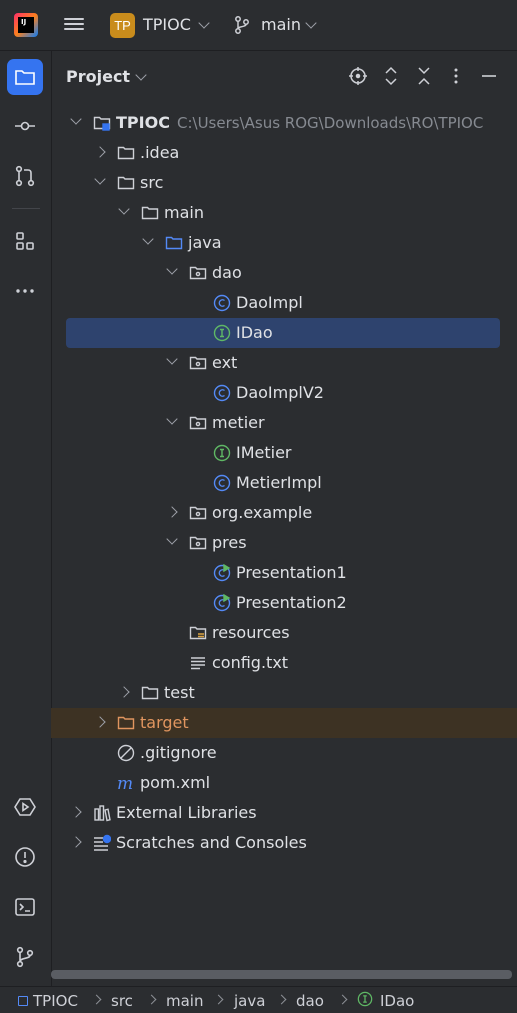 The width and height of the screenshot is (517, 1013). Describe the element at coordinates (284, 633) in the screenshot. I see `tree-item: resources` at that location.